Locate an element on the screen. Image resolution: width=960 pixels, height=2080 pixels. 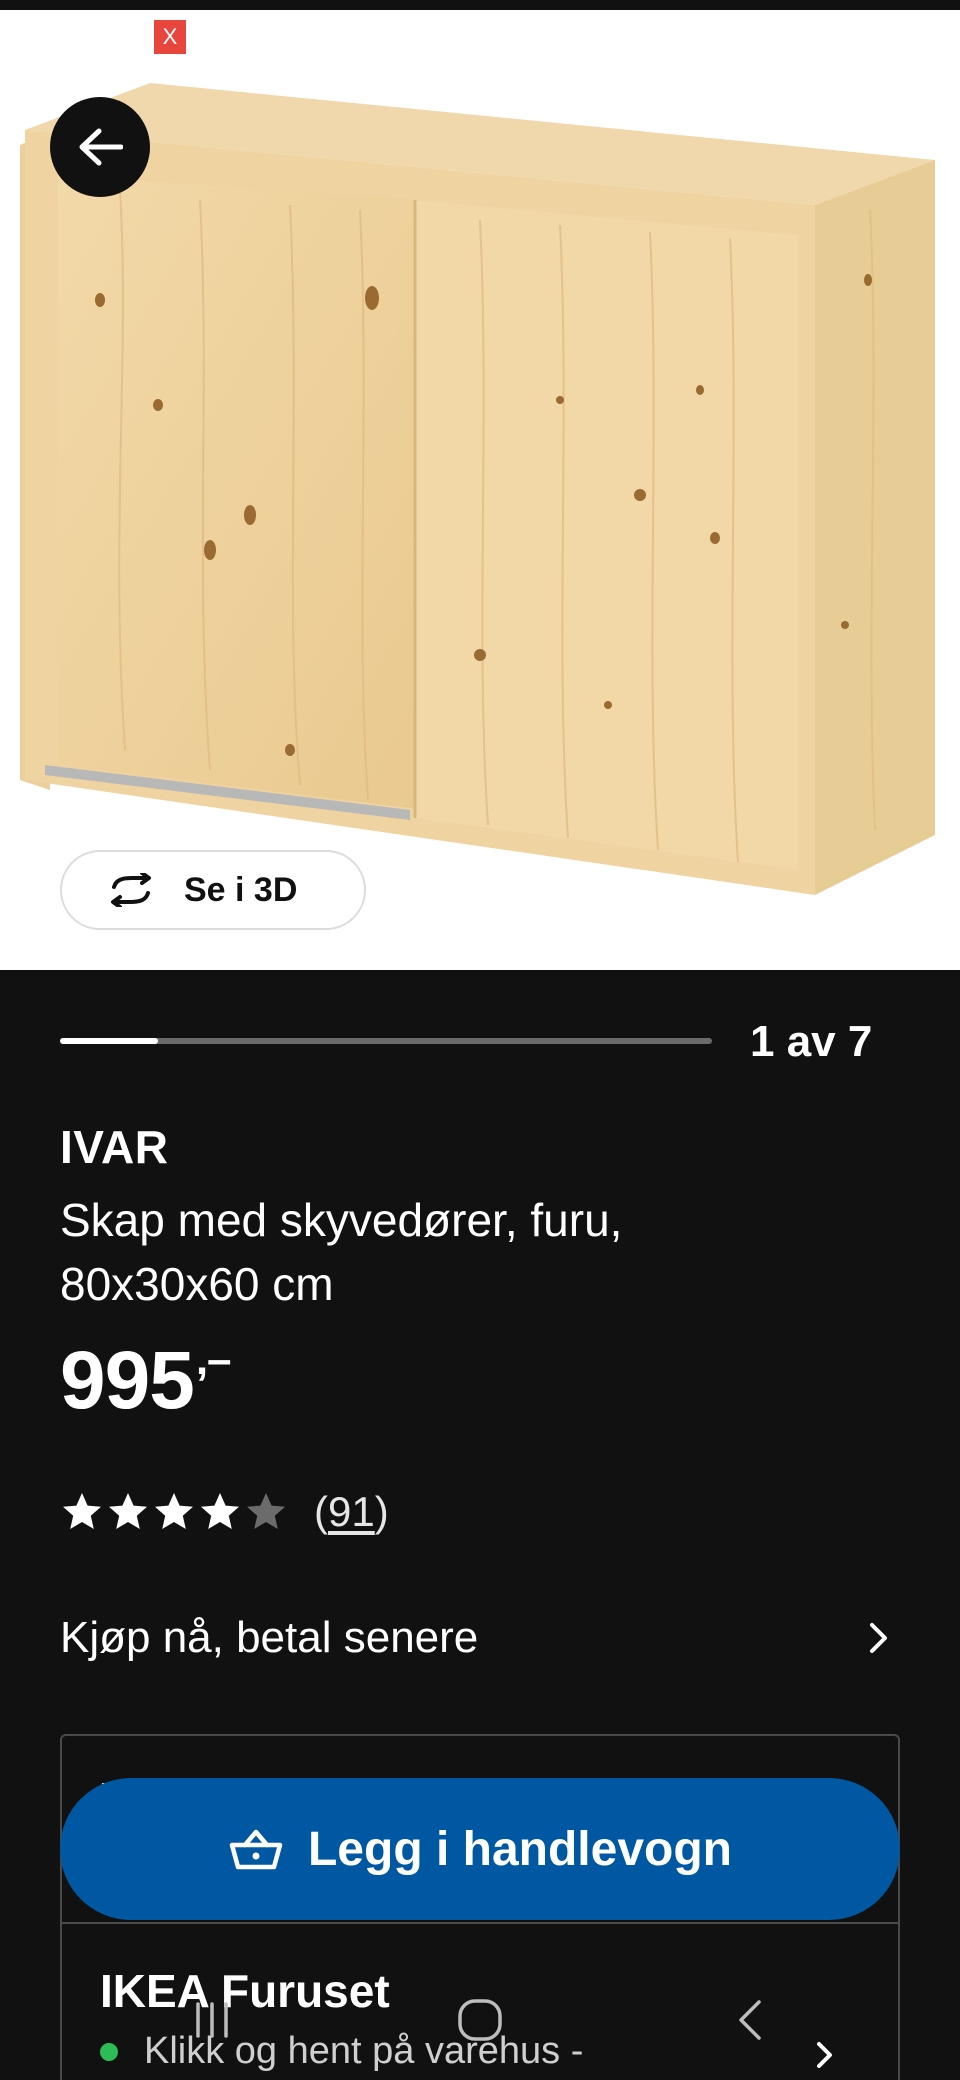
system-back-button is located at coordinates (750, 2020).